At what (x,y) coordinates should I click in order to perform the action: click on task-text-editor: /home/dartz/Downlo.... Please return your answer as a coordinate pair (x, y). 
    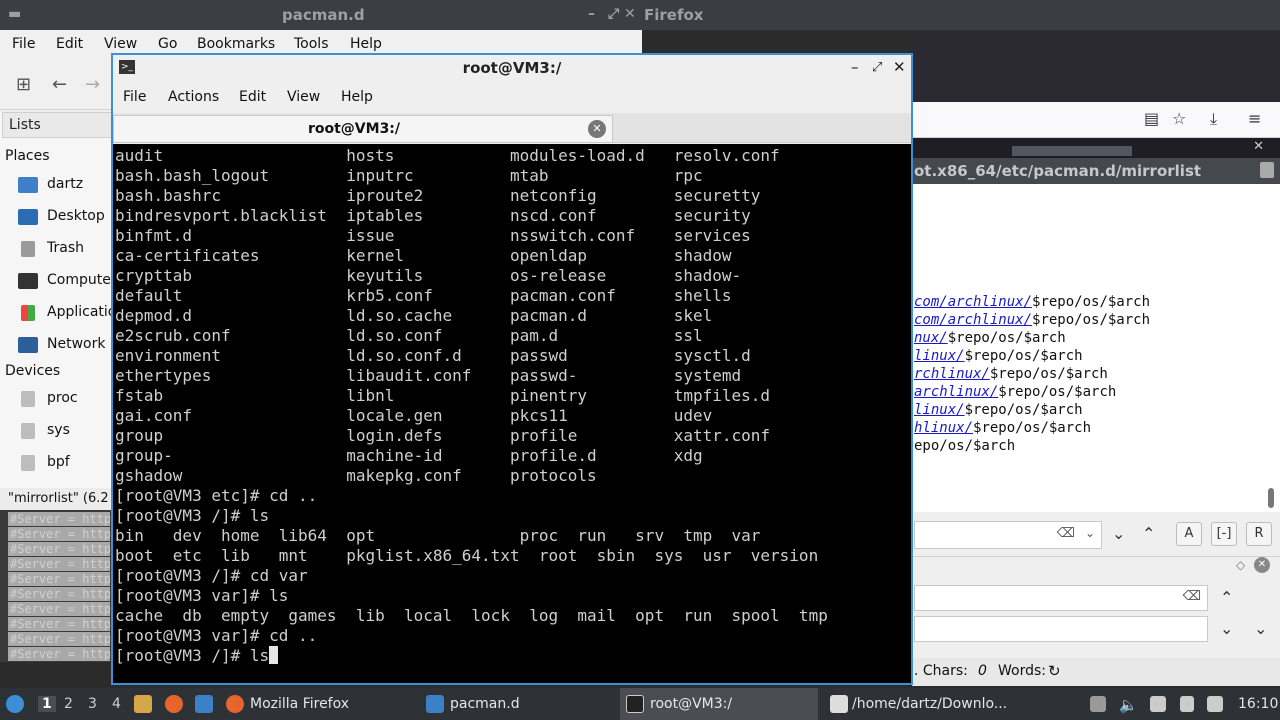
    Looking at the image, I should click on (926, 704).